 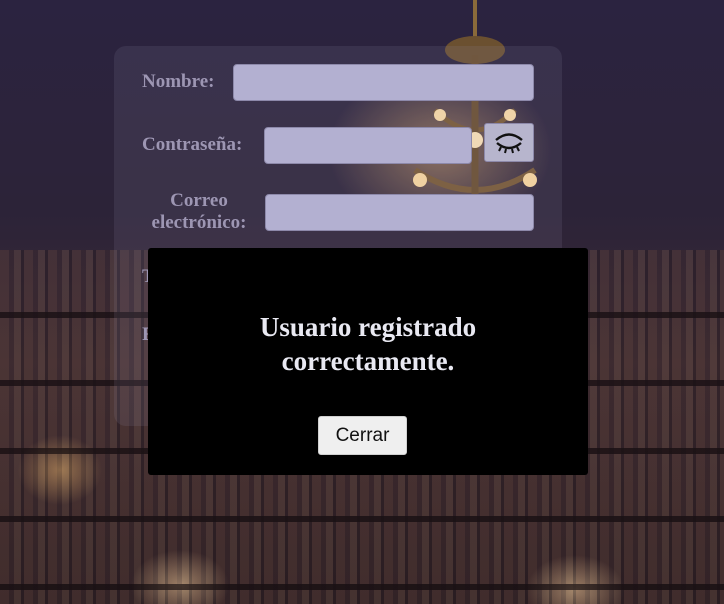 What do you see at coordinates (362, 435) in the screenshot?
I see `close-button: Cerrar` at bounding box center [362, 435].